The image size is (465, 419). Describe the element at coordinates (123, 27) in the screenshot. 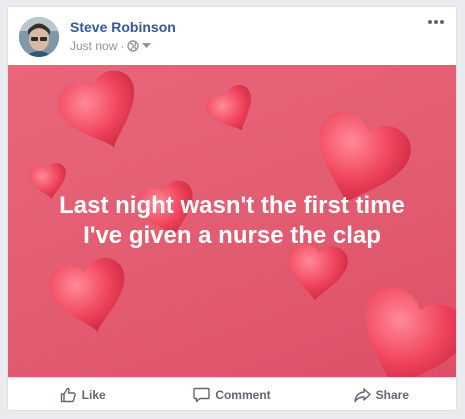

I see `author-name: Steve Robinson` at that location.